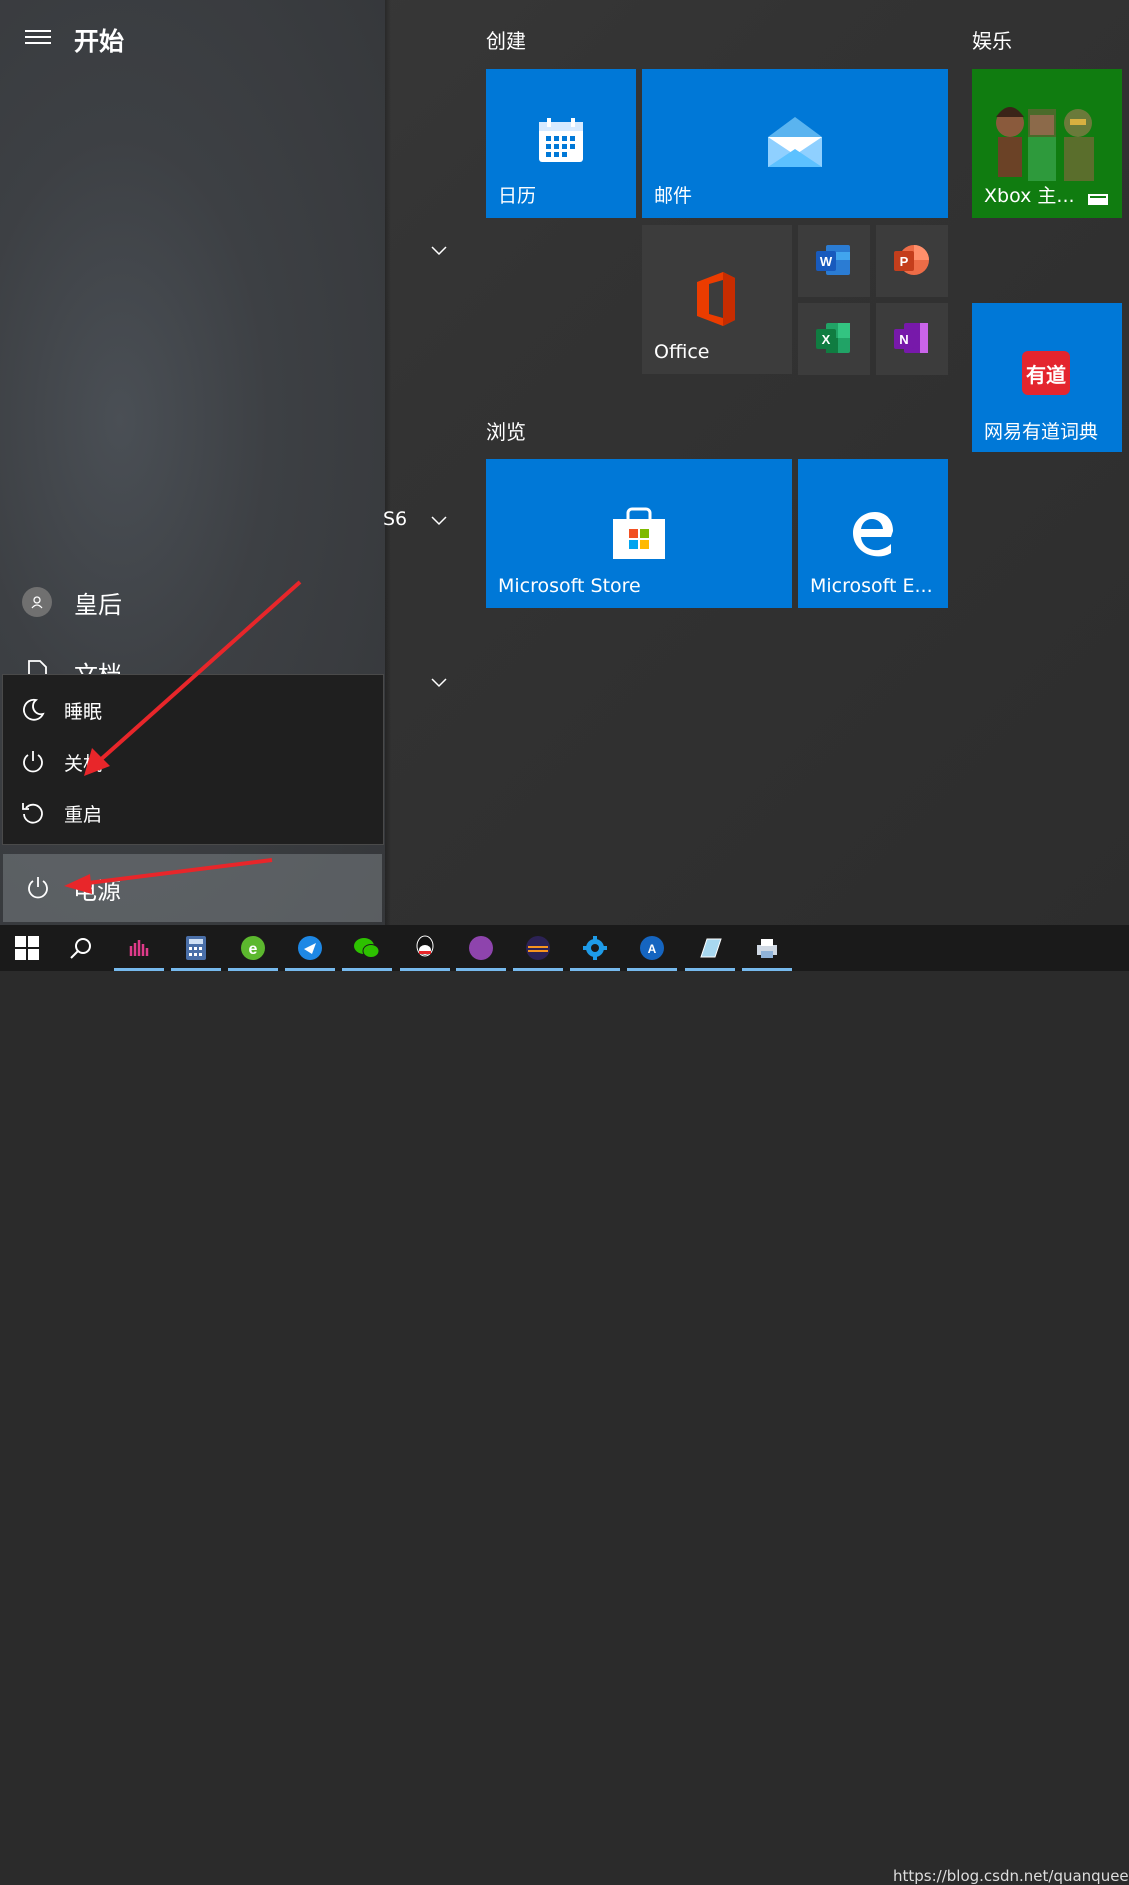 The image size is (1129, 1885). Describe the element at coordinates (561, 140) in the screenshot. I see `calendar-icon` at that location.